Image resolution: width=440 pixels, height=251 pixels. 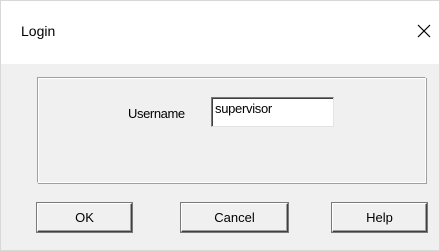 I want to click on help-button: Help, so click(x=379, y=217).